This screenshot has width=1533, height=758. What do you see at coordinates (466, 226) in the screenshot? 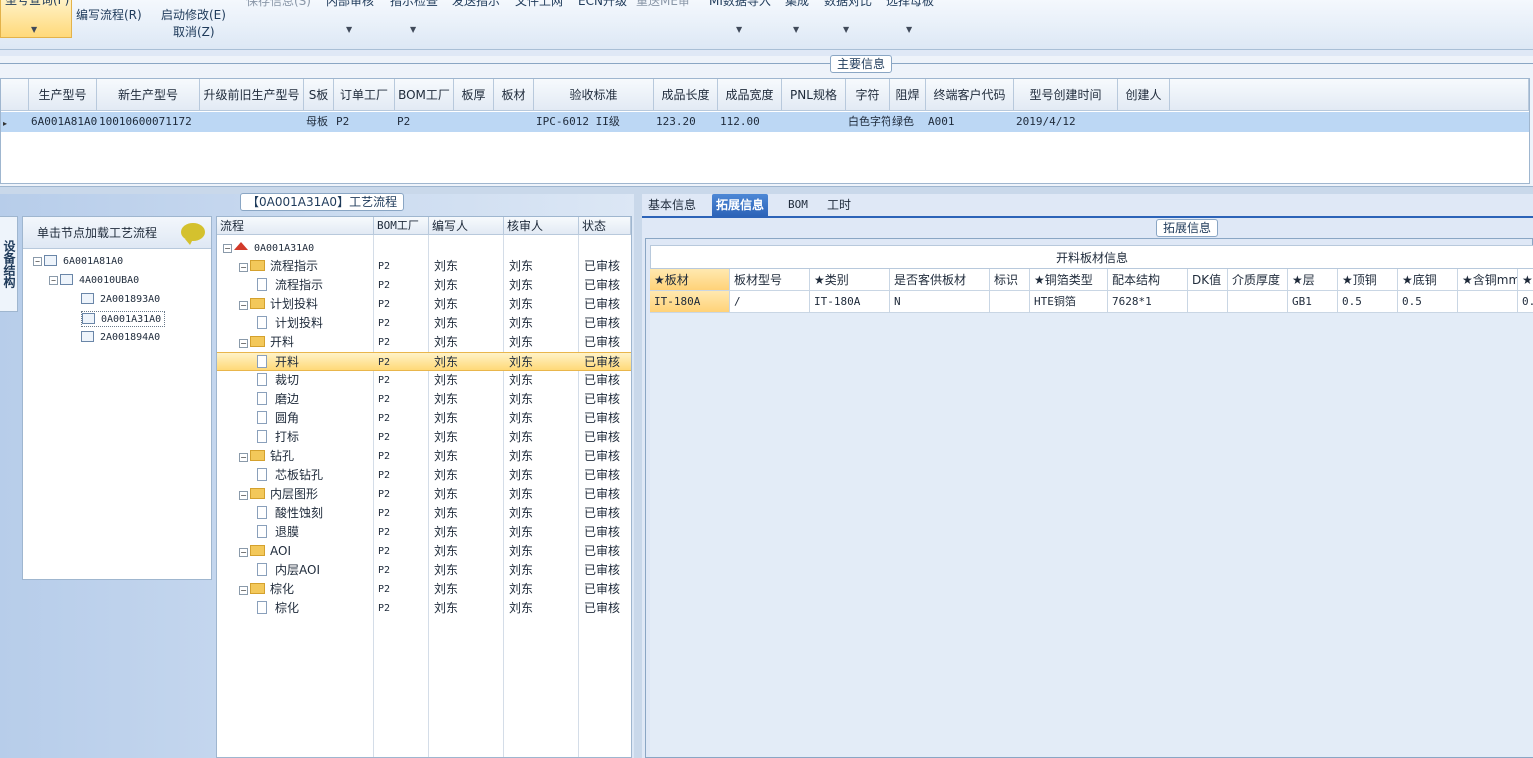
I see `col-header-writer: 编写人` at bounding box center [466, 226].